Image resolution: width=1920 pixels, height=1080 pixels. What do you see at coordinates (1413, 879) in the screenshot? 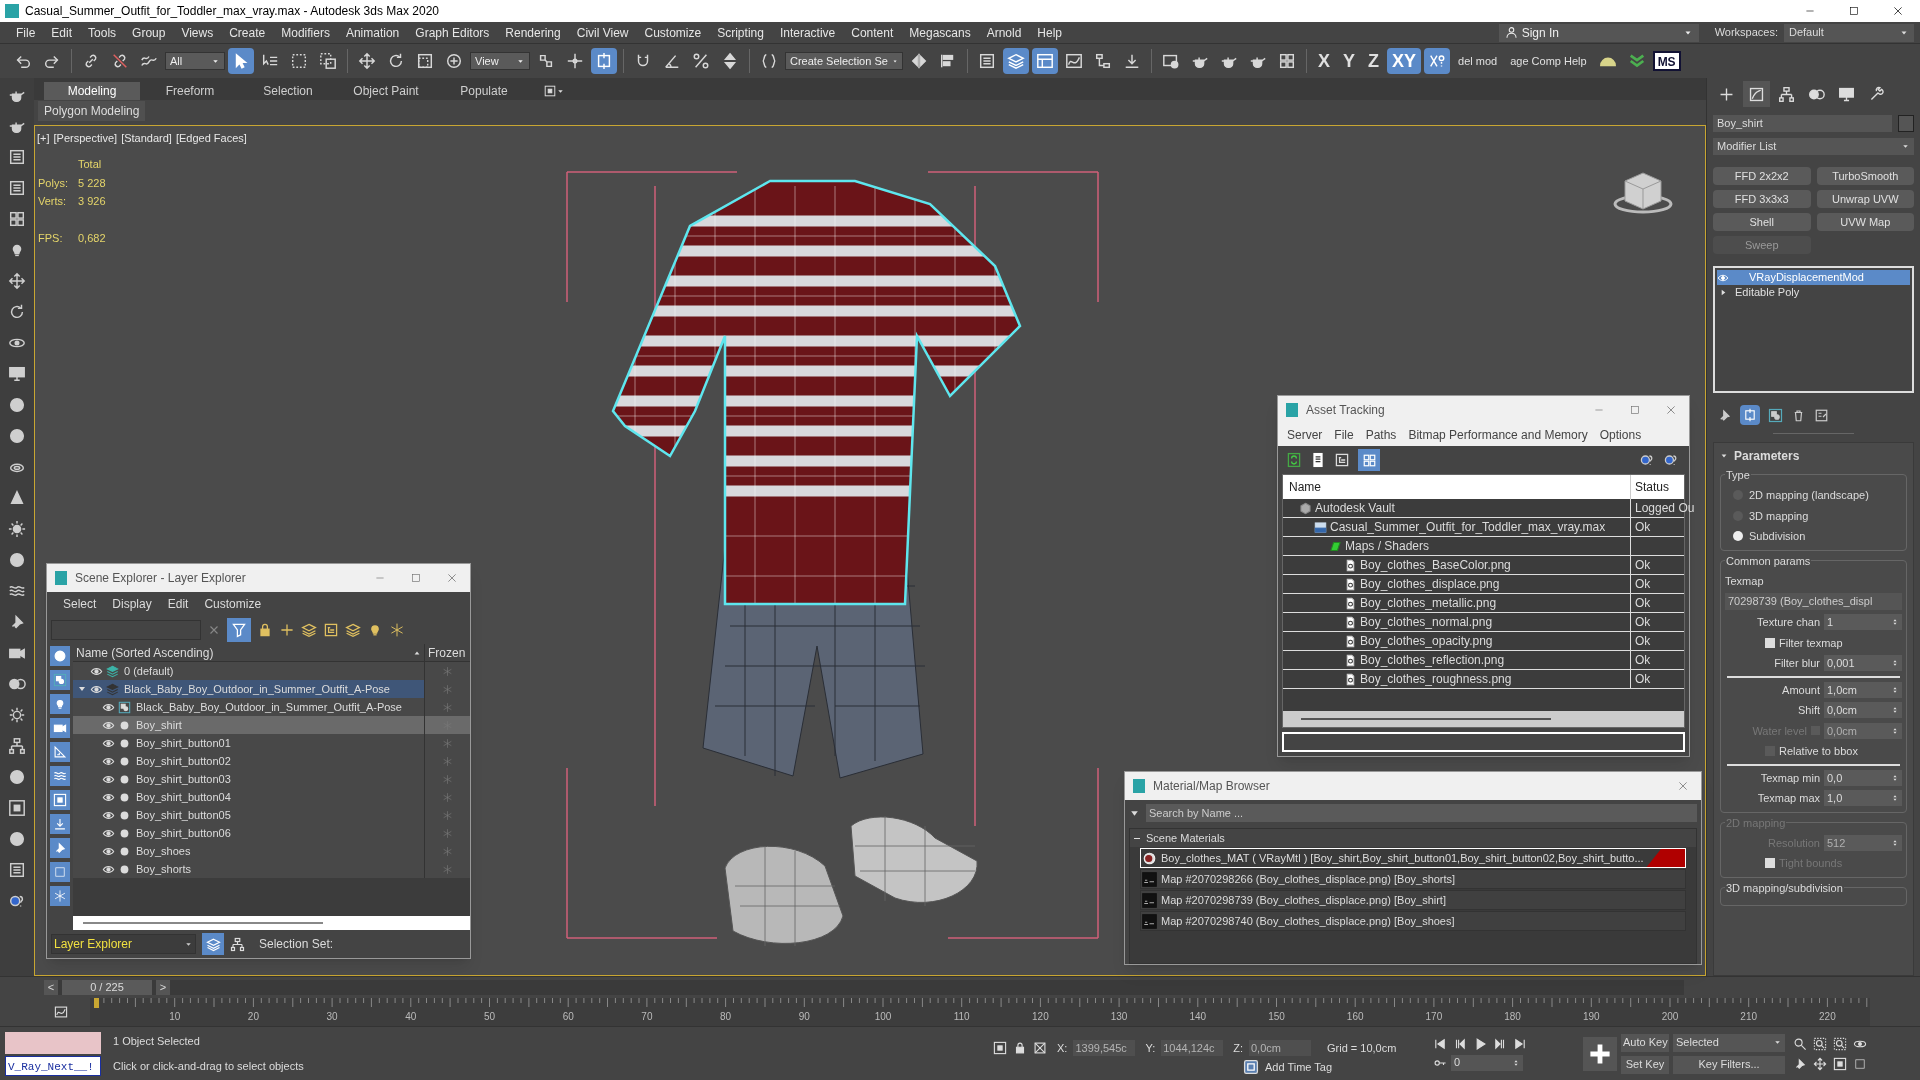
I see `material-item: Map #2070298266 (Boy_clothes_displace.png) [Boy_shorts]` at bounding box center [1413, 879].